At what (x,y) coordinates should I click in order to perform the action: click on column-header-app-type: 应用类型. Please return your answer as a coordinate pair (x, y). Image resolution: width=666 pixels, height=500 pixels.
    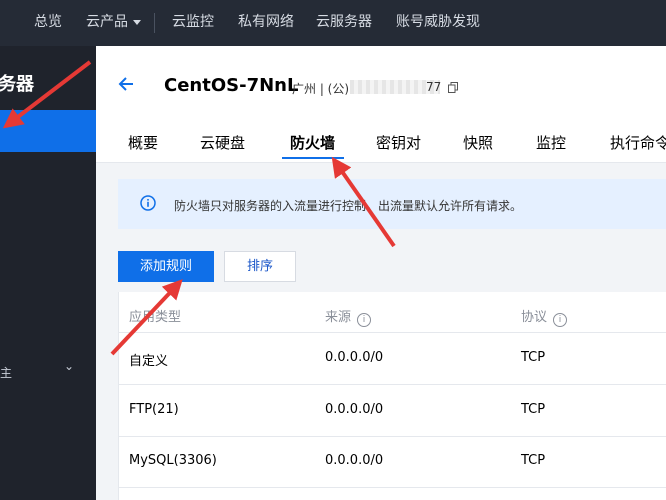
    Looking at the image, I should click on (155, 315).